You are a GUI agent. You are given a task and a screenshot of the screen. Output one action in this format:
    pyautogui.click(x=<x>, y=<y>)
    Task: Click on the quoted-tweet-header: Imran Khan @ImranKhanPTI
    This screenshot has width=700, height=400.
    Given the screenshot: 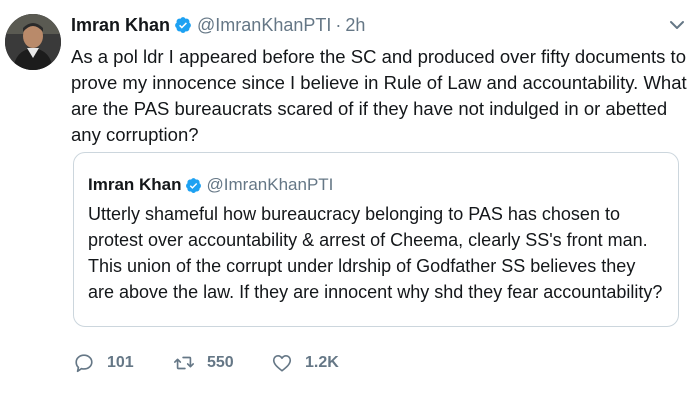 What is the action you would take?
    pyautogui.click(x=376, y=185)
    